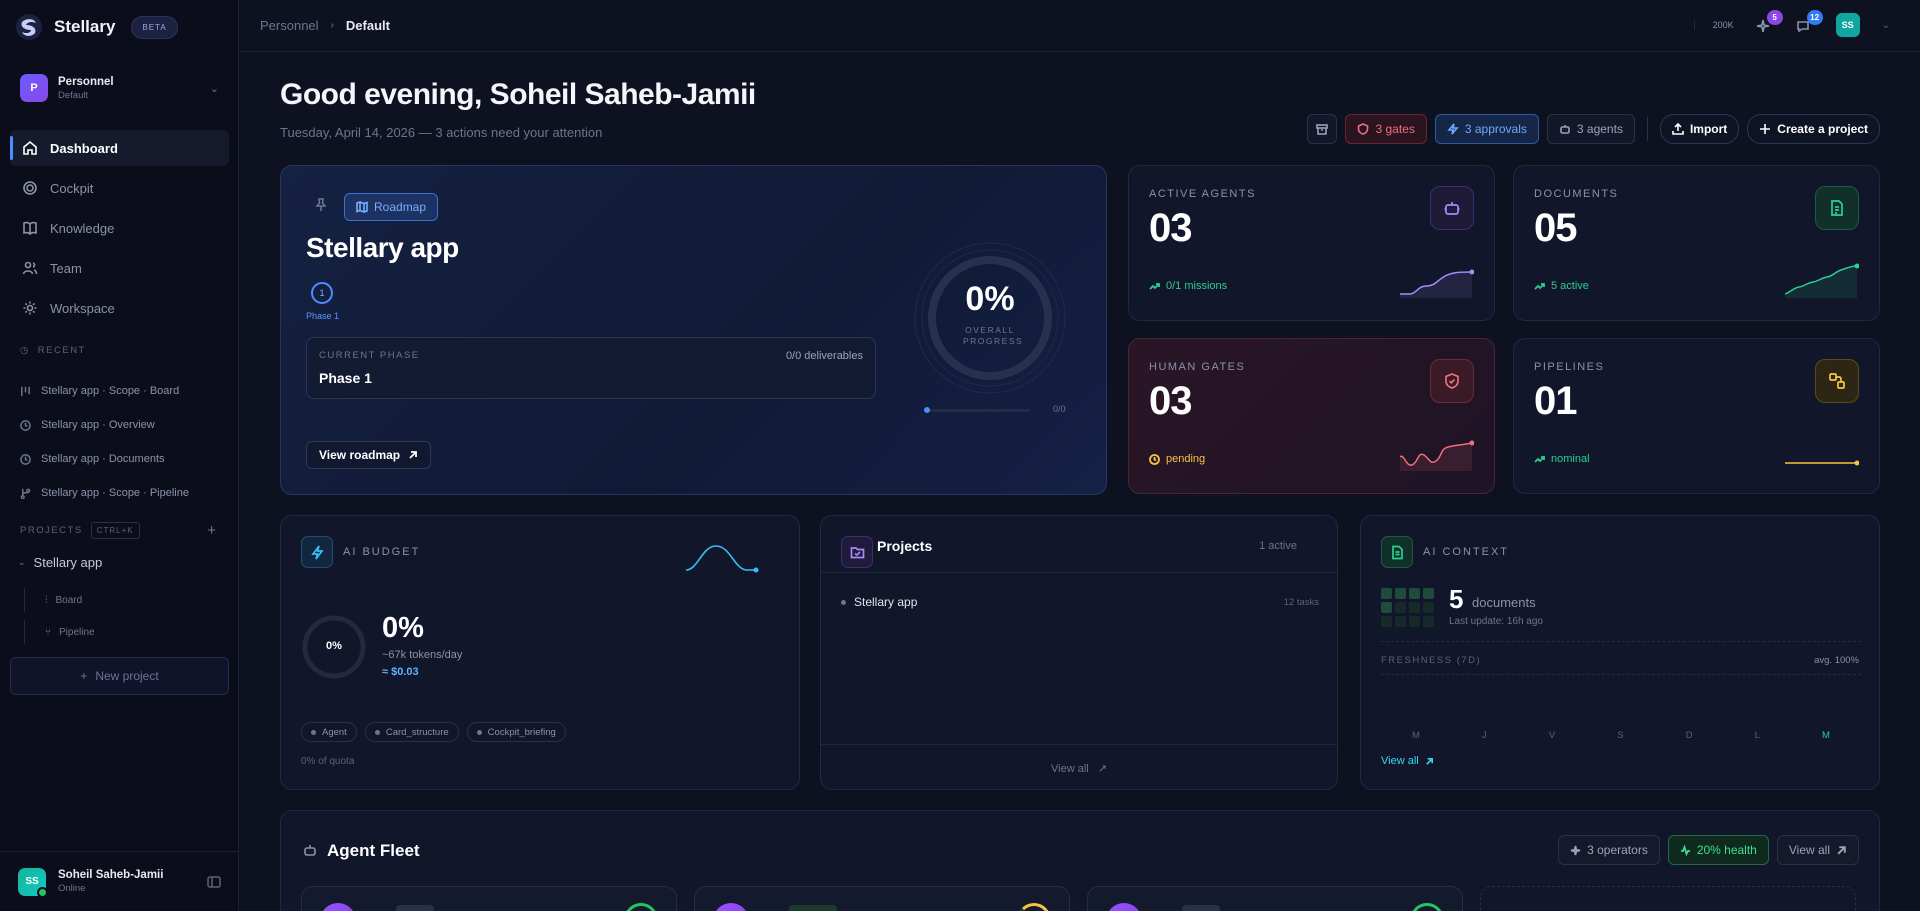 The height and width of the screenshot is (911, 1920). What do you see at coordinates (120, 493) in the screenshot?
I see `recent-item: Stellary app · Scope · Pipeline` at bounding box center [120, 493].